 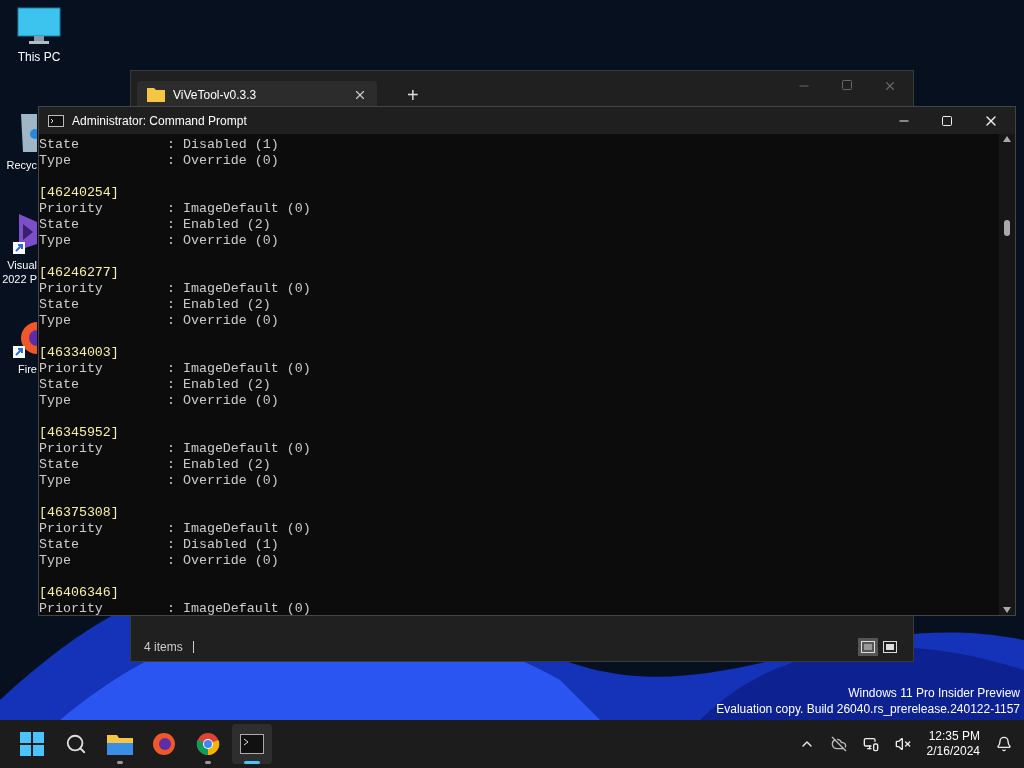 What do you see at coordinates (252, 744) in the screenshot?
I see `terminal-icon` at bounding box center [252, 744].